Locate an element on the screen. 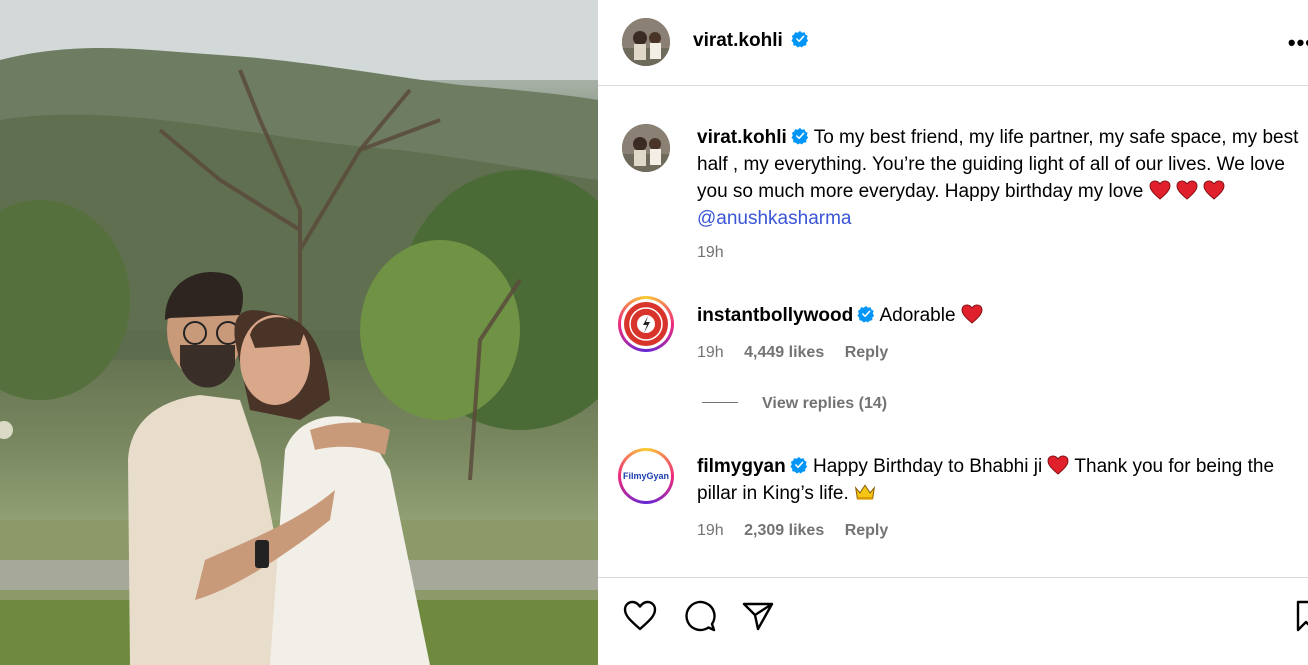 This screenshot has width=1308, height=665. view-replies-button: View replies (14) is located at coordinates (794, 404).